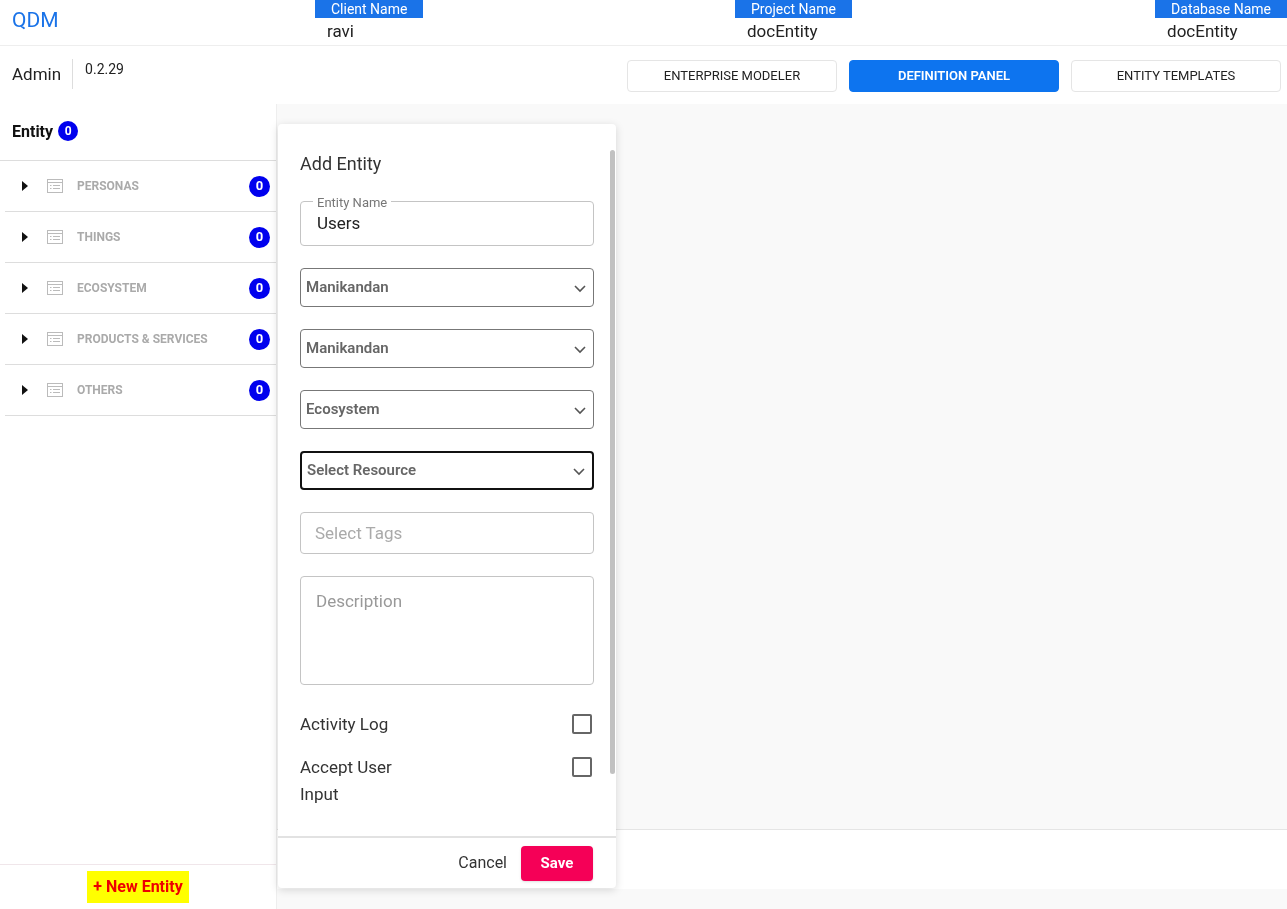 The image size is (1287, 909). Describe the element at coordinates (447, 533) in the screenshot. I see `tags-field: Select Tags` at that location.